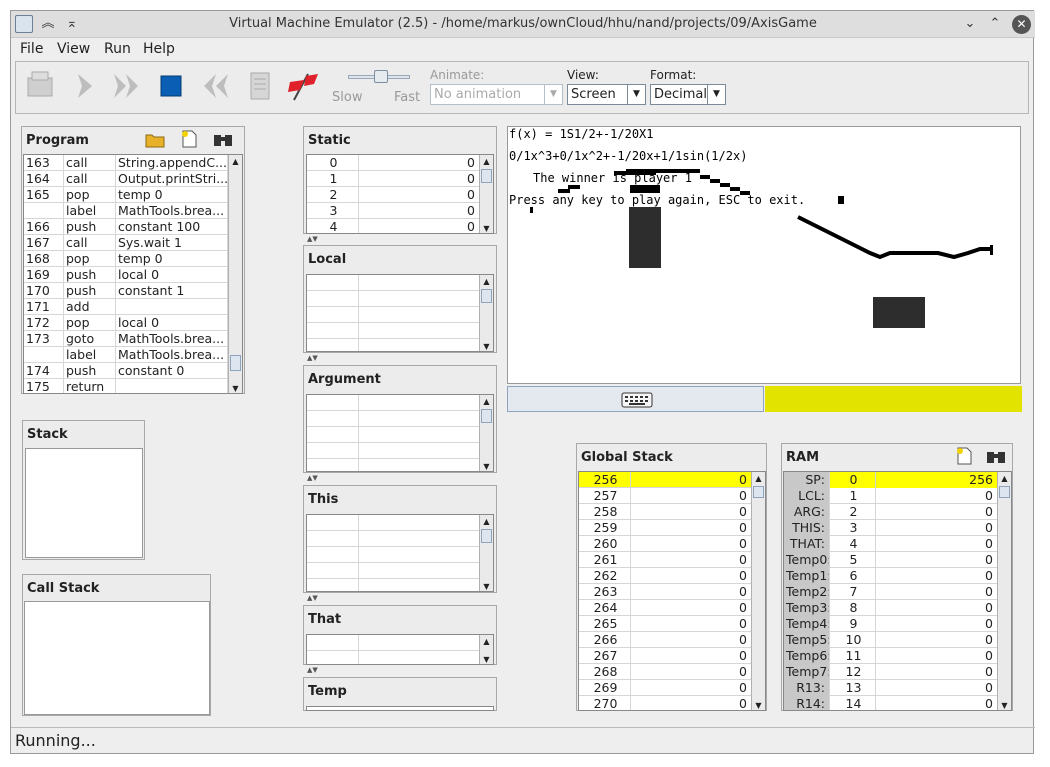 This screenshot has width=1050, height=767. Describe the element at coordinates (73, 49) in the screenshot. I see `menu-view: View` at that location.